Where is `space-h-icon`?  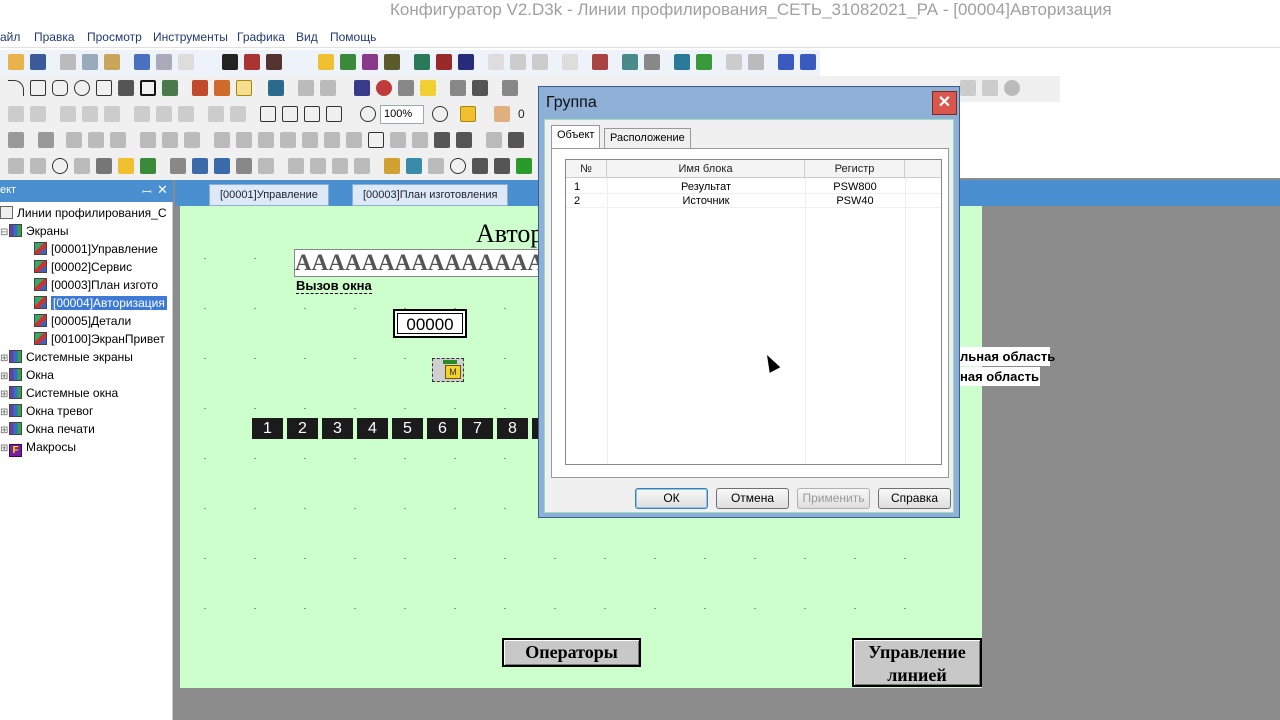
space-h-icon is located at coordinates (164, 114).